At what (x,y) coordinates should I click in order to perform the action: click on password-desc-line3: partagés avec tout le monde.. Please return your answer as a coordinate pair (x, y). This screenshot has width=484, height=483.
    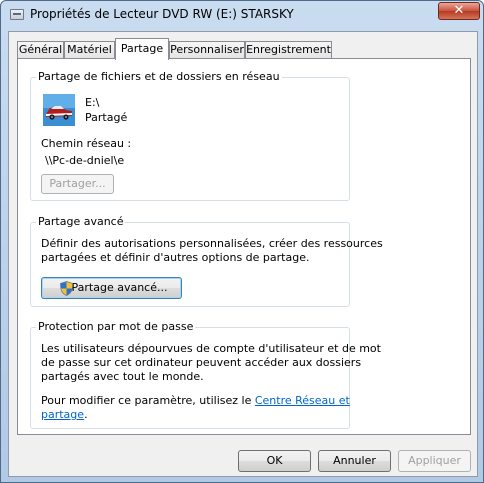
    Looking at the image, I should click on (122, 376).